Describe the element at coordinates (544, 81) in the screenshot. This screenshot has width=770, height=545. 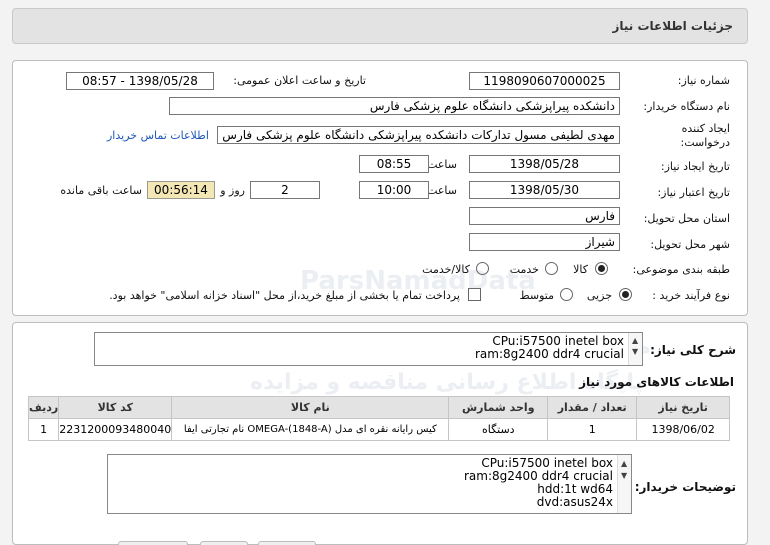
I see `need-number-field: 1198090607000025` at that location.